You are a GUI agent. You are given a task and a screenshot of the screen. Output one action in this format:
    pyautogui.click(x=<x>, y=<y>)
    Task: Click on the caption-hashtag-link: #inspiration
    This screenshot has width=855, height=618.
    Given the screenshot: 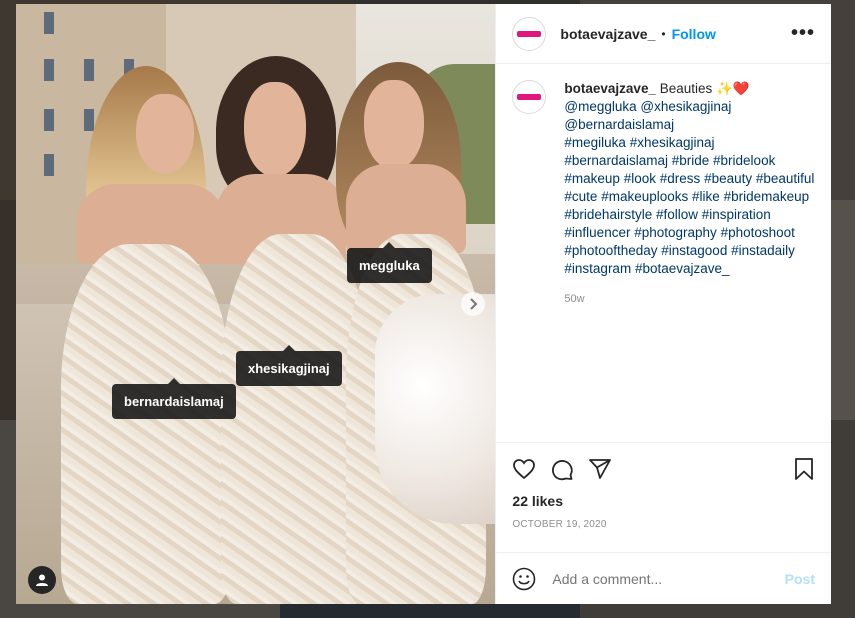 What is the action you would take?
    pyautogui.click(x=736, y=214)
    